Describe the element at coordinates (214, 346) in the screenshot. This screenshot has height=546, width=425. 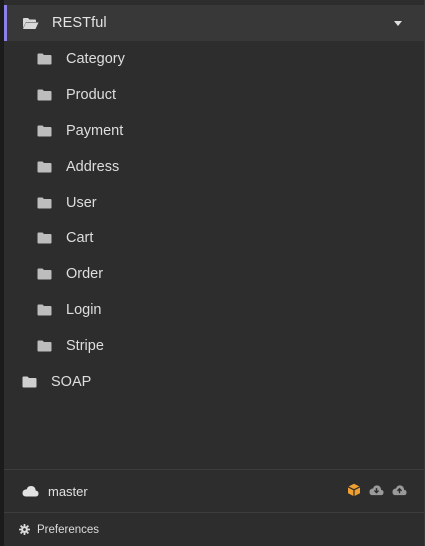
I see `tree-item-stripe: Stripe` at that location.